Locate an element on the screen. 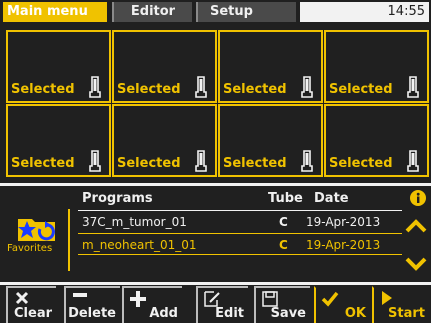 The width and height of the screenshot is (431, 323). position-slot-5: Selected is located at coordinates (58, 140).